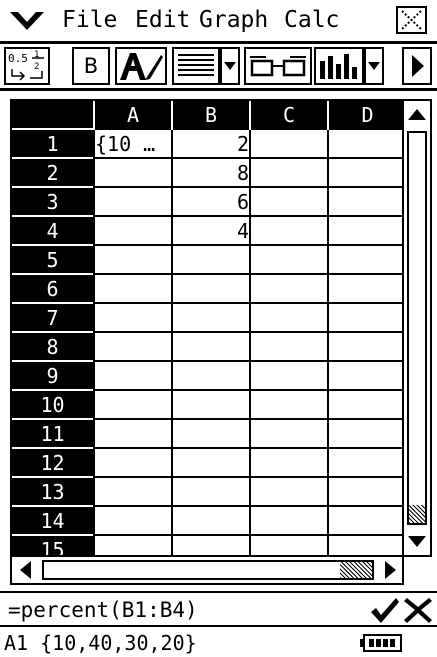  I want to click on cell-d9, so click(364, 375).